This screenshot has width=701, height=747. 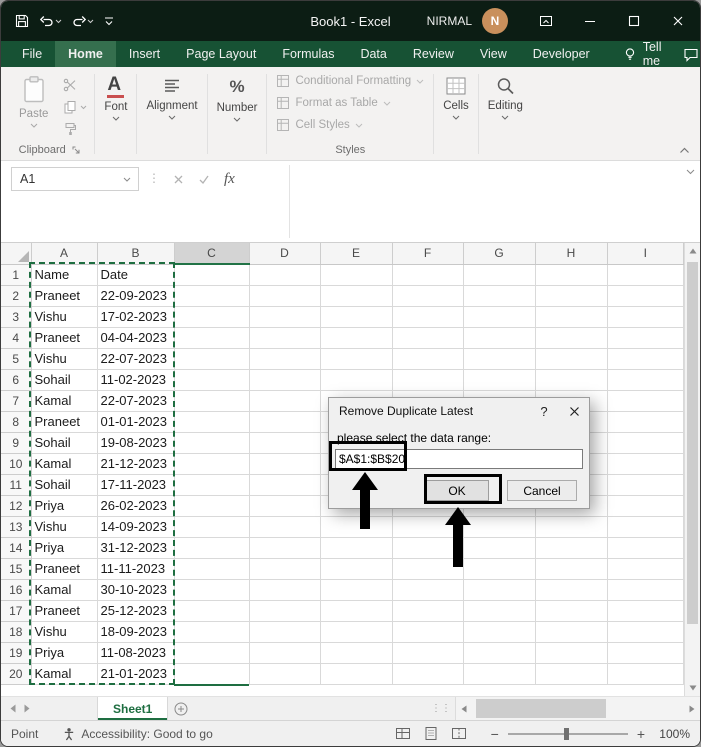 I want to click on grid-cell-F3, so click(x=428, y=317).